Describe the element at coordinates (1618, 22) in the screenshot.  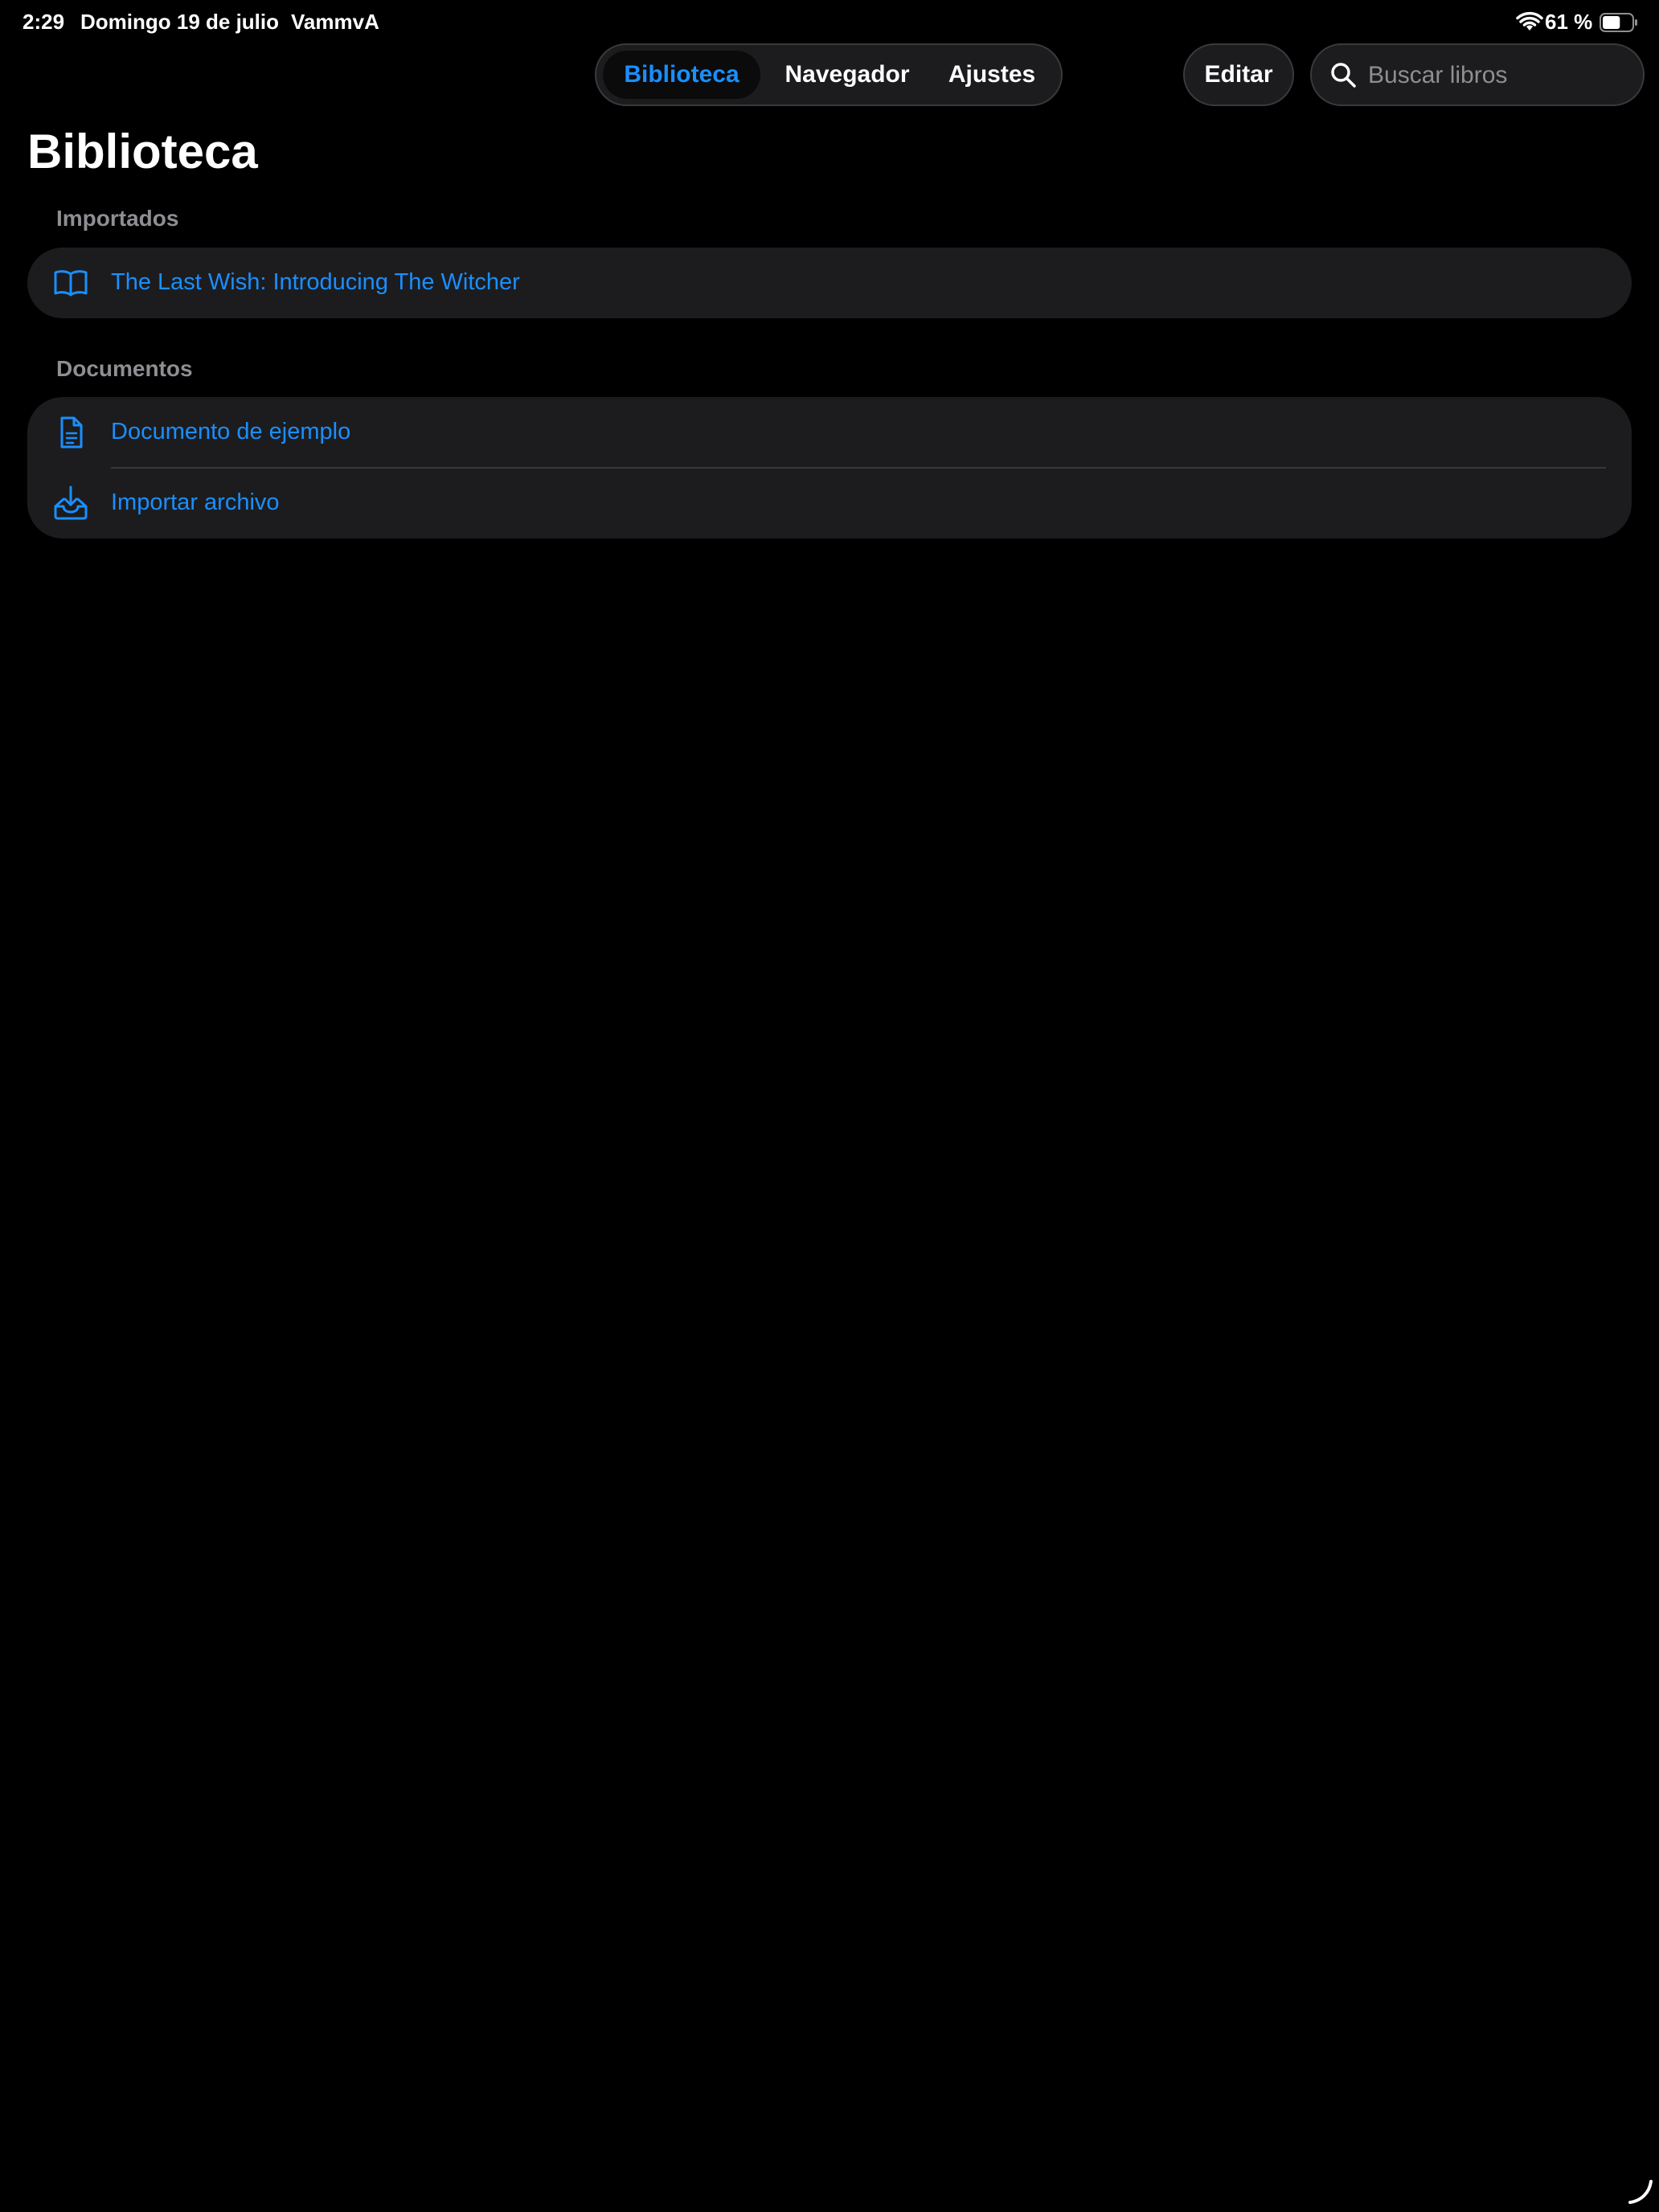
I see `battery-icon` at that location.